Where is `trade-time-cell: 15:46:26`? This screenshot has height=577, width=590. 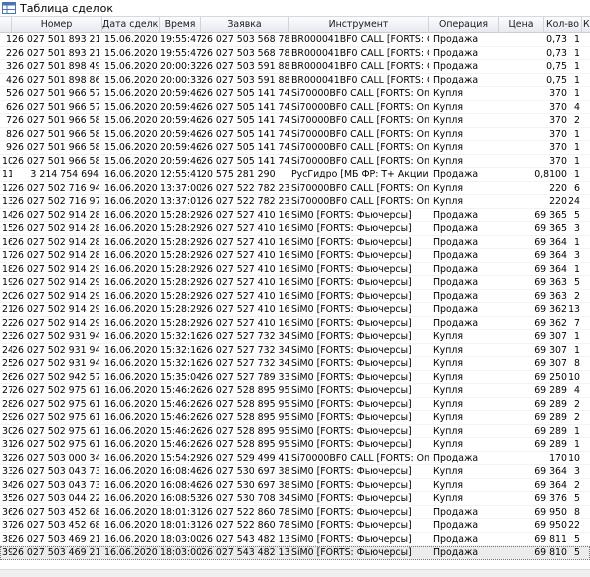
trade-time-cell: 15:46:26 is located at coordinates (180, 431).